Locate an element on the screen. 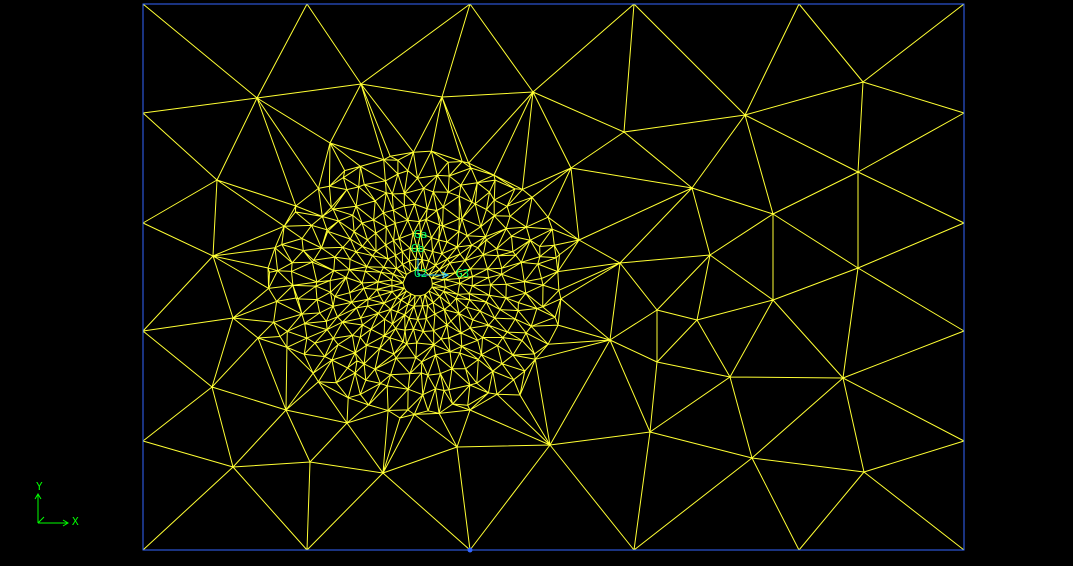  node-label: Gb is located at coordinates (418, 248).